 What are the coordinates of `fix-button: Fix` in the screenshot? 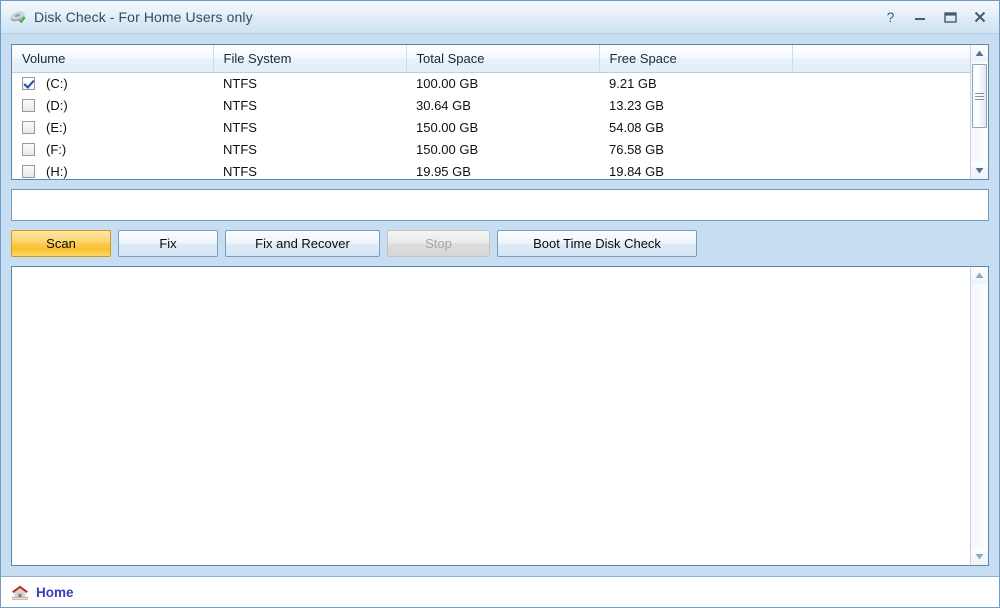 It's located at (168, 243).